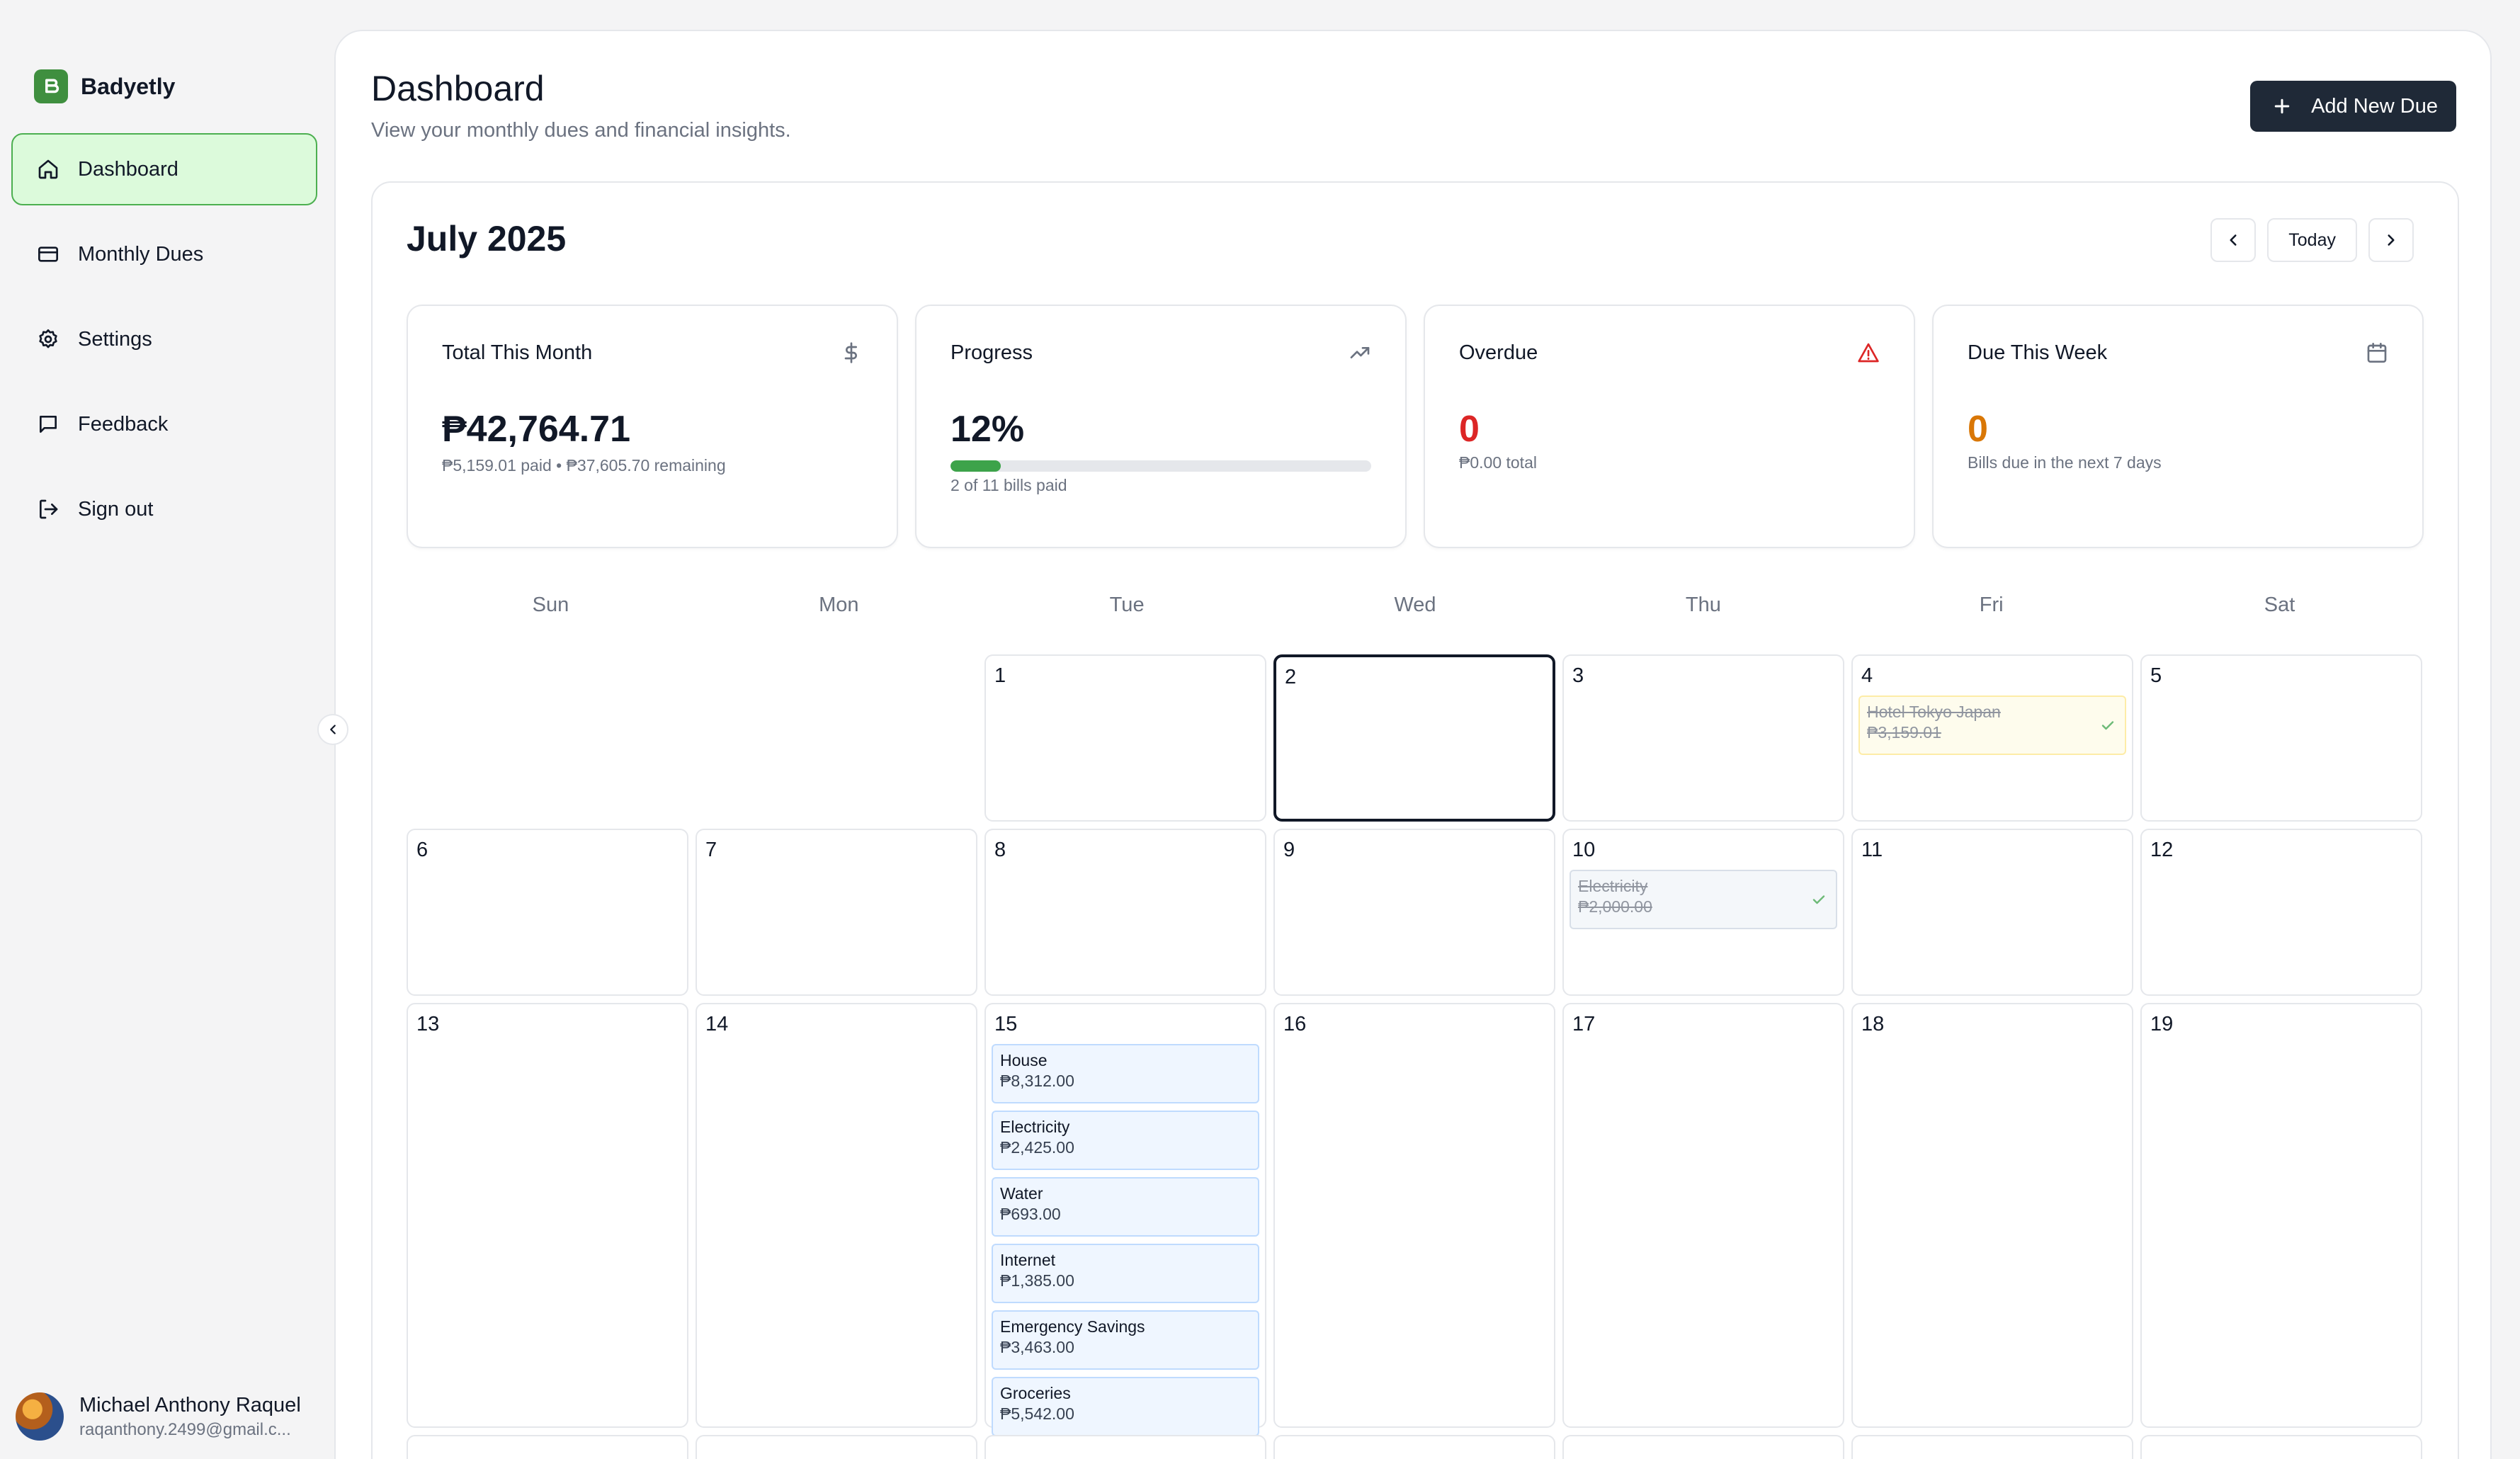  Describe the element at coordinates (836, 913) in the screenshot. I see `calendar-day: 7` at that location.